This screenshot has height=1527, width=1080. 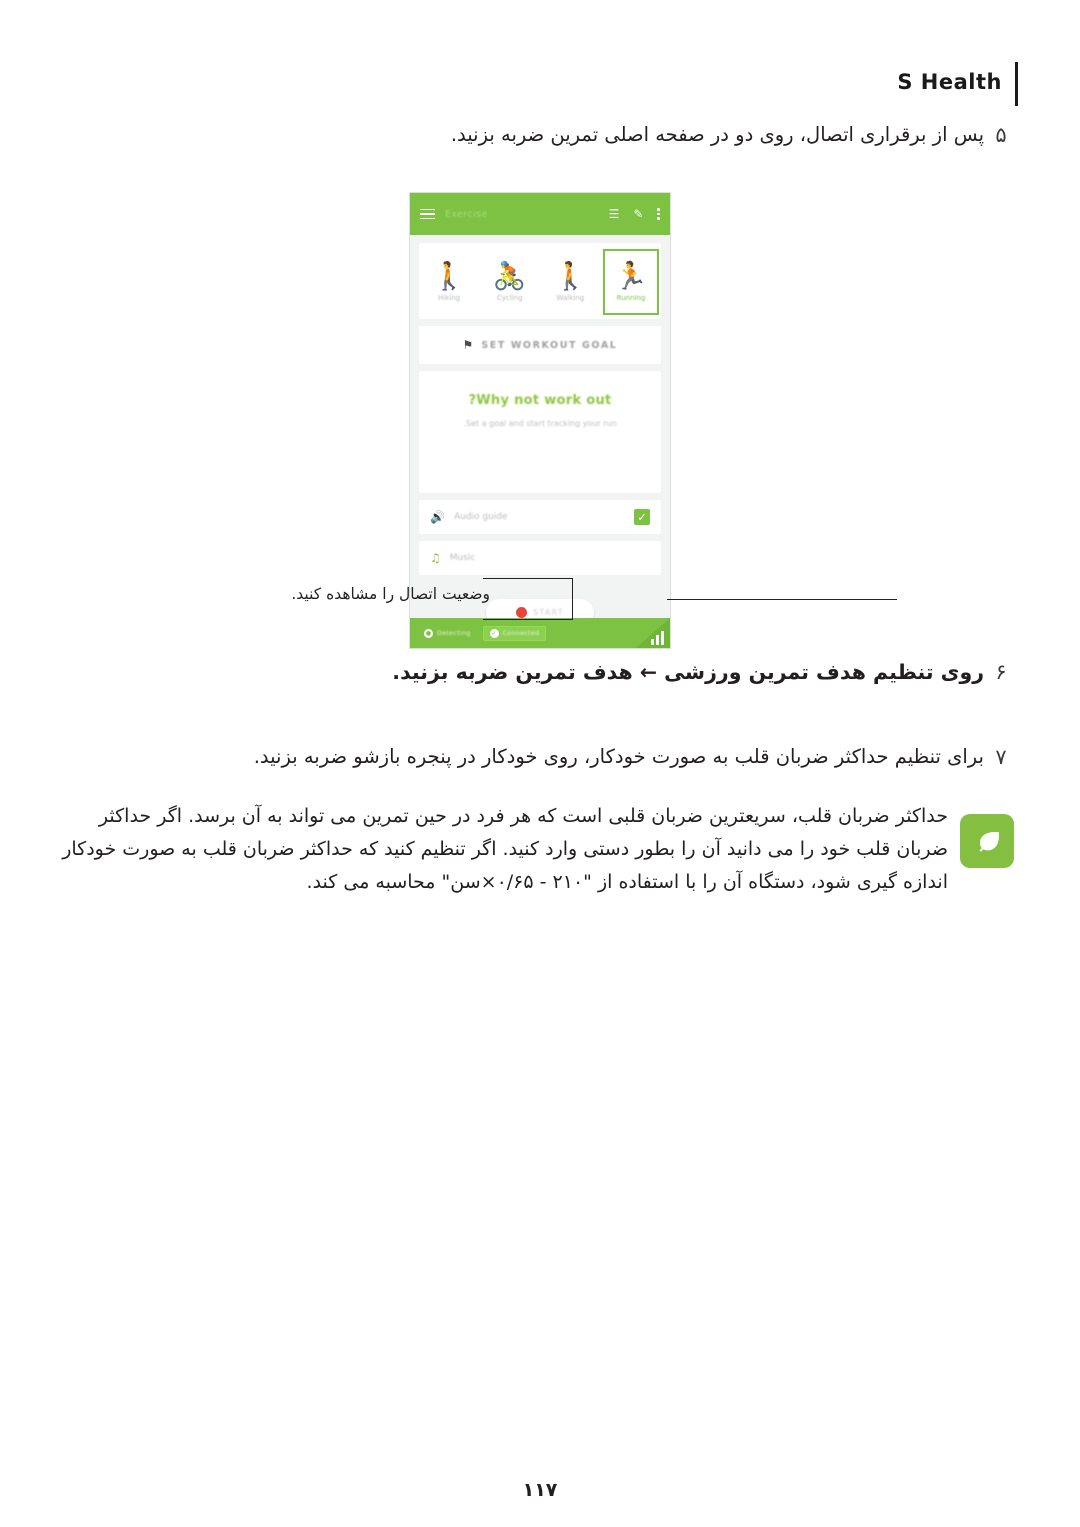 I want to click on status-chip-connected-label: Connected, so click(x=521, y=633).